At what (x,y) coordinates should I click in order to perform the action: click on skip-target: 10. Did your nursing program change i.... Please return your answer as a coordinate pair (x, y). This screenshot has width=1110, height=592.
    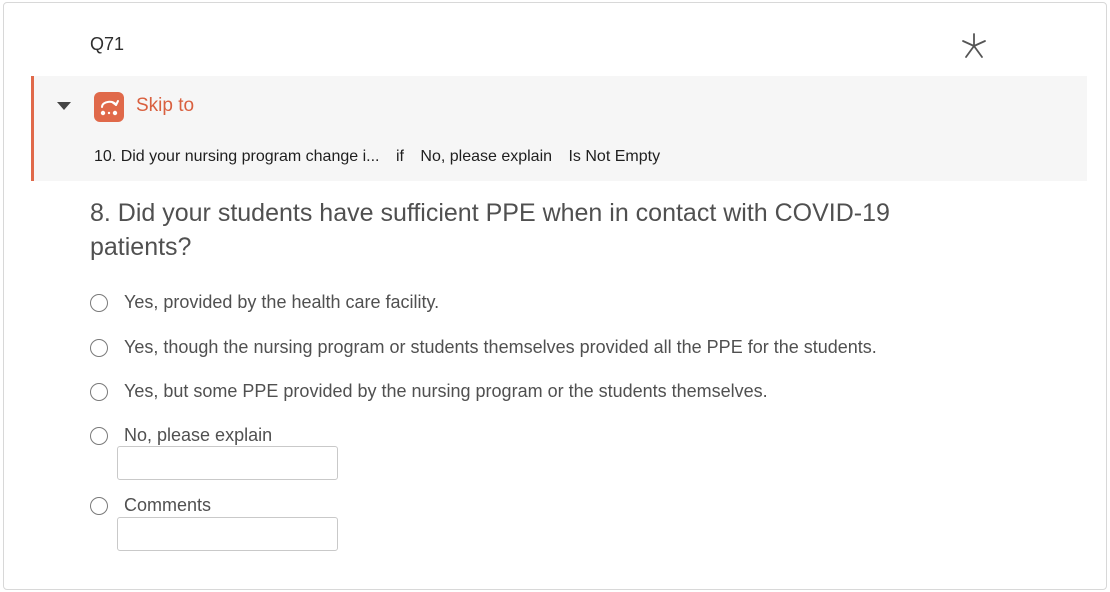
    Looking at the image, I should click on (237, 156).